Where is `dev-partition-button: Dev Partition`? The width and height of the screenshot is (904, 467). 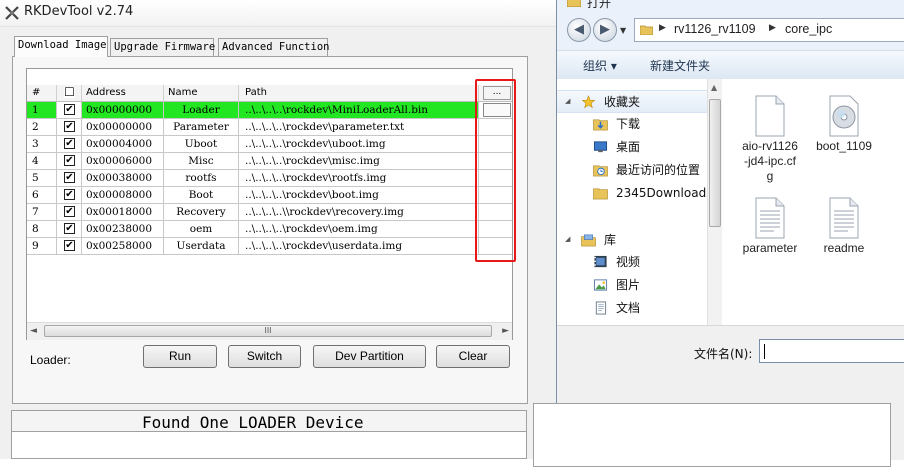
dev-partition-button: Dev Partition is located at coordinates (369, 356).